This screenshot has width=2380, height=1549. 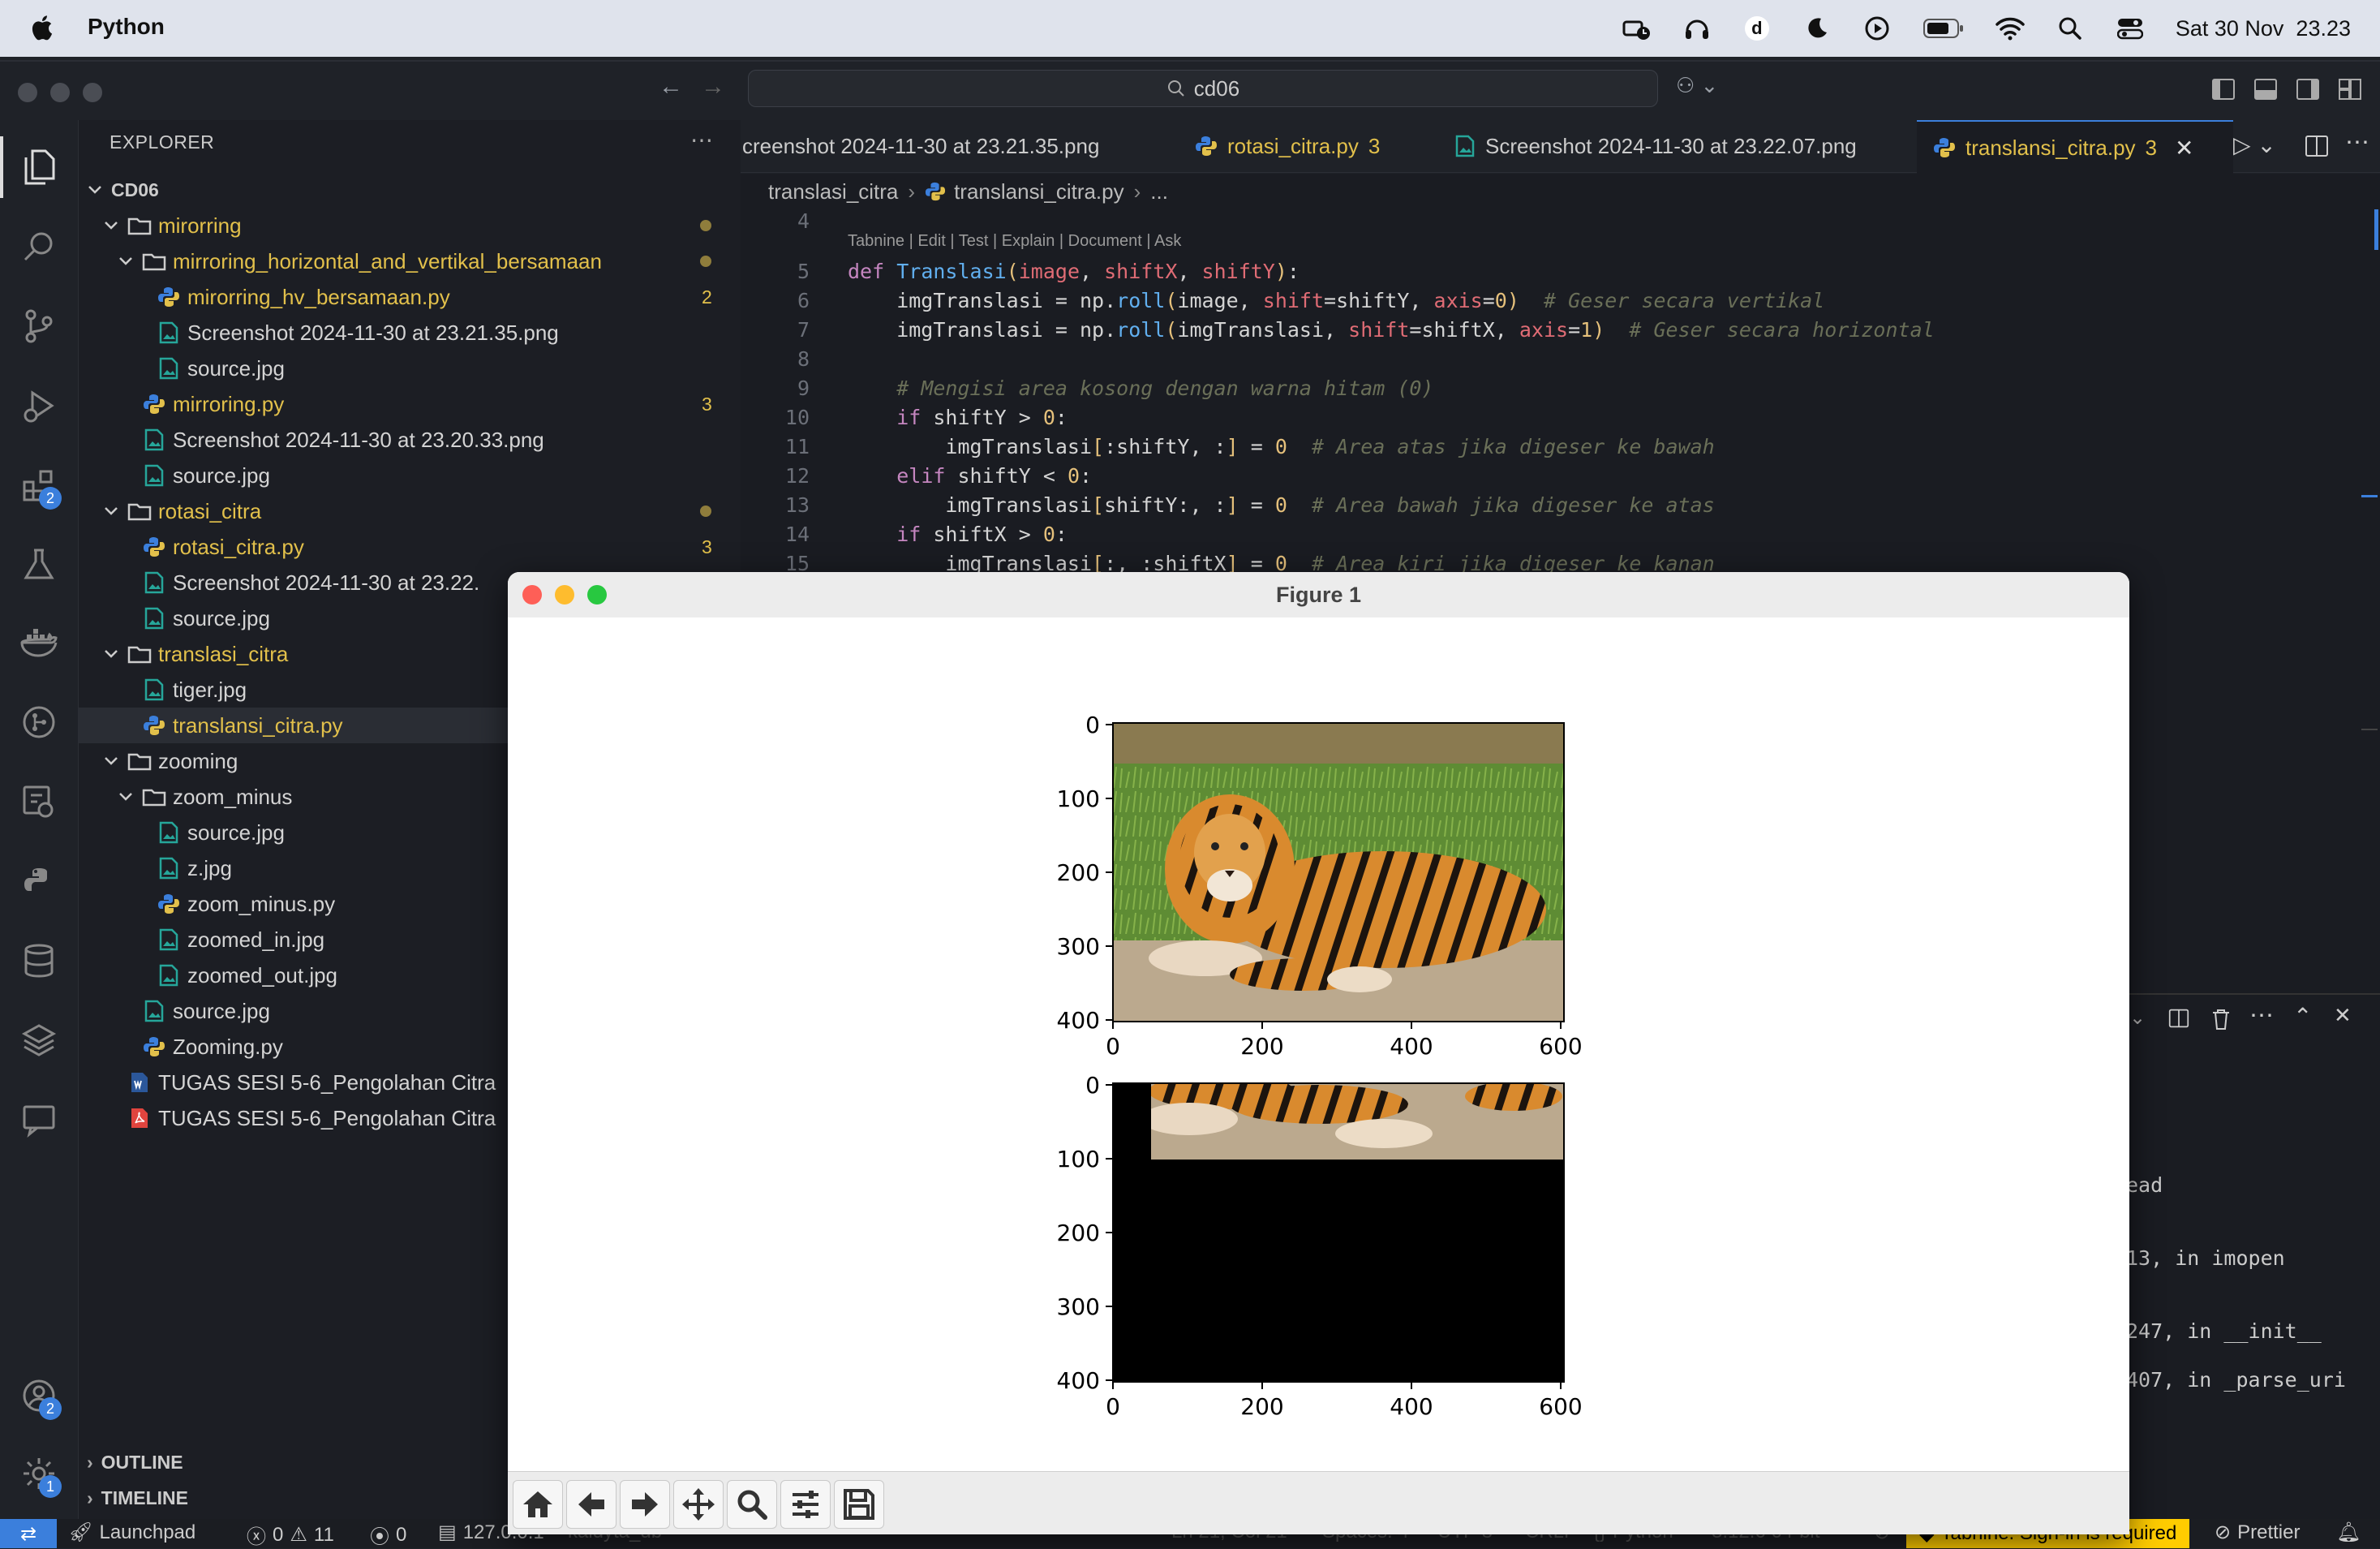 I want to click on code-line-5: def Translasi(image, shiftX, shiftY):, so click(x=1074, y=271).